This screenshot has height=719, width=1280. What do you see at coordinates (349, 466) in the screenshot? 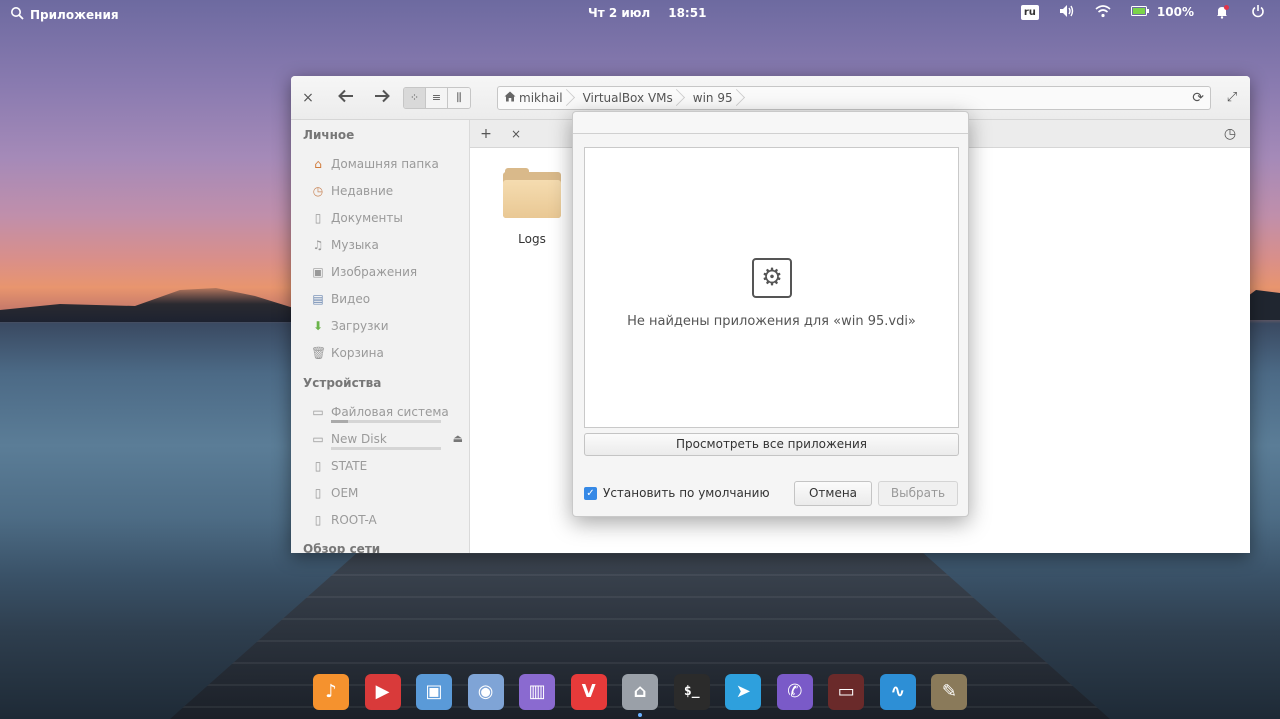
I see `sidebar-item-label: STATE` at bounding box center [349, 466].